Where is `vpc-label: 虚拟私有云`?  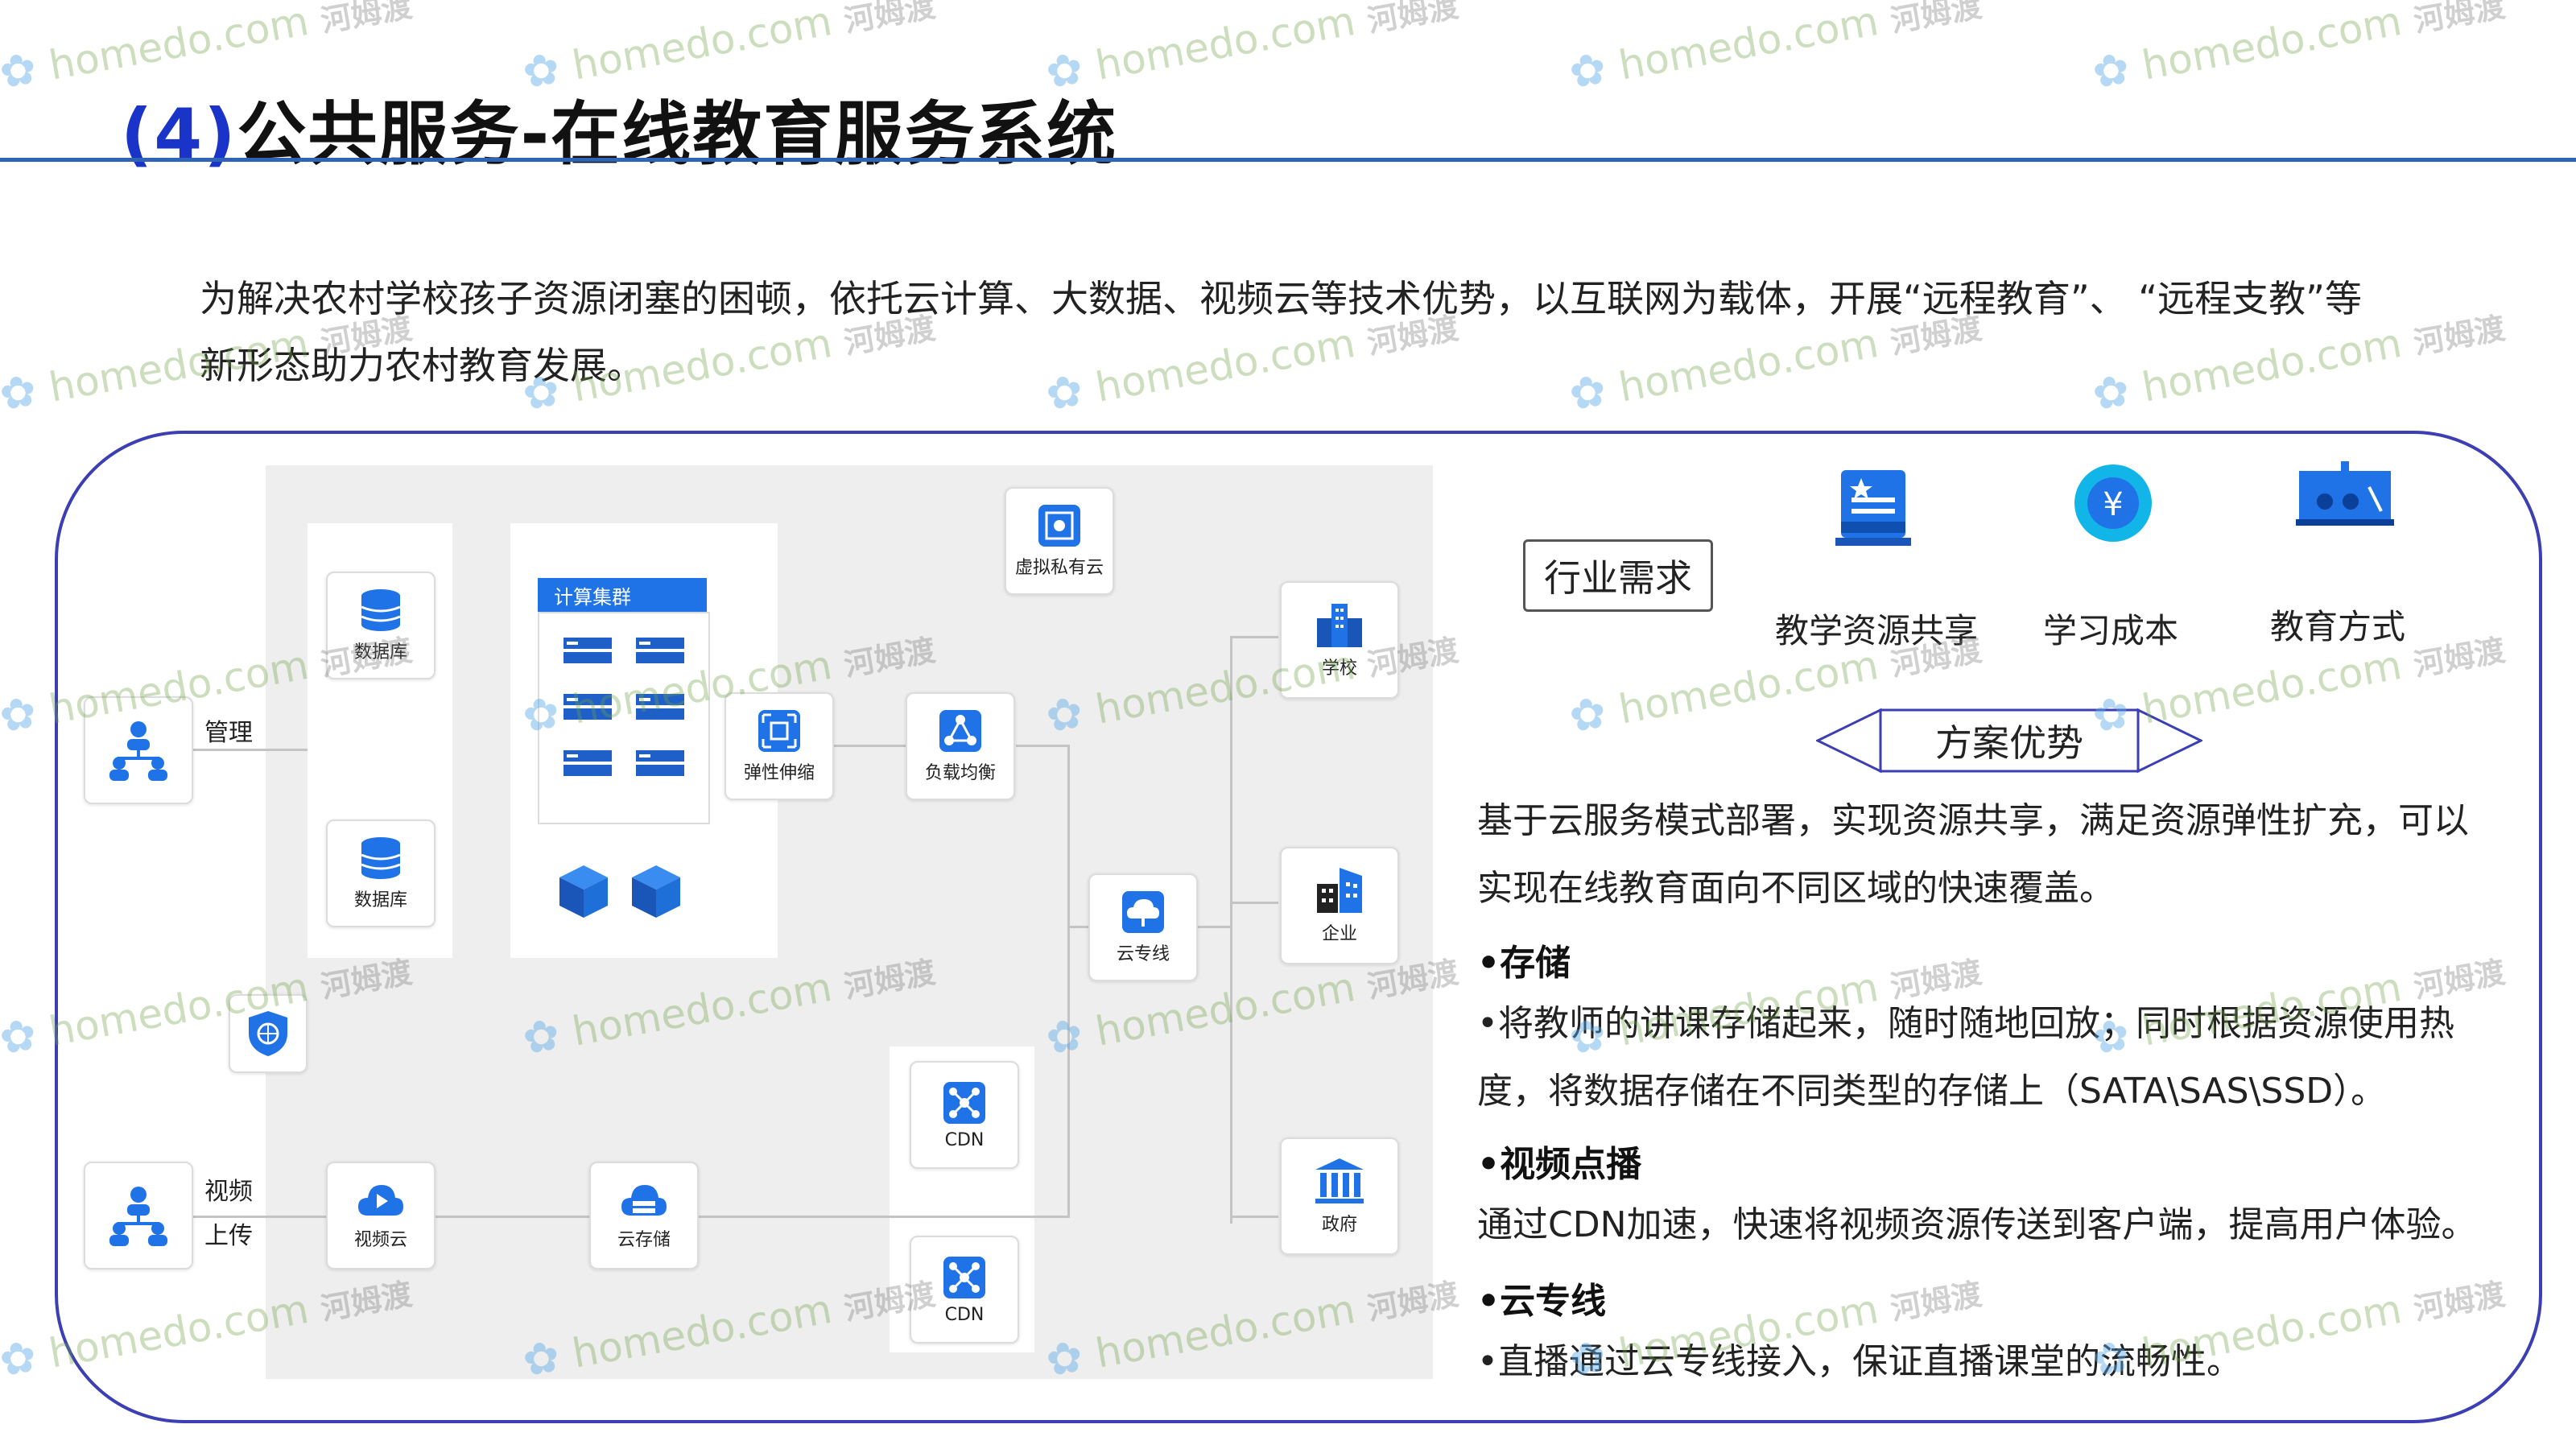
vpc-label: 虚拟私有云 is located at coordinates (1059, 568).